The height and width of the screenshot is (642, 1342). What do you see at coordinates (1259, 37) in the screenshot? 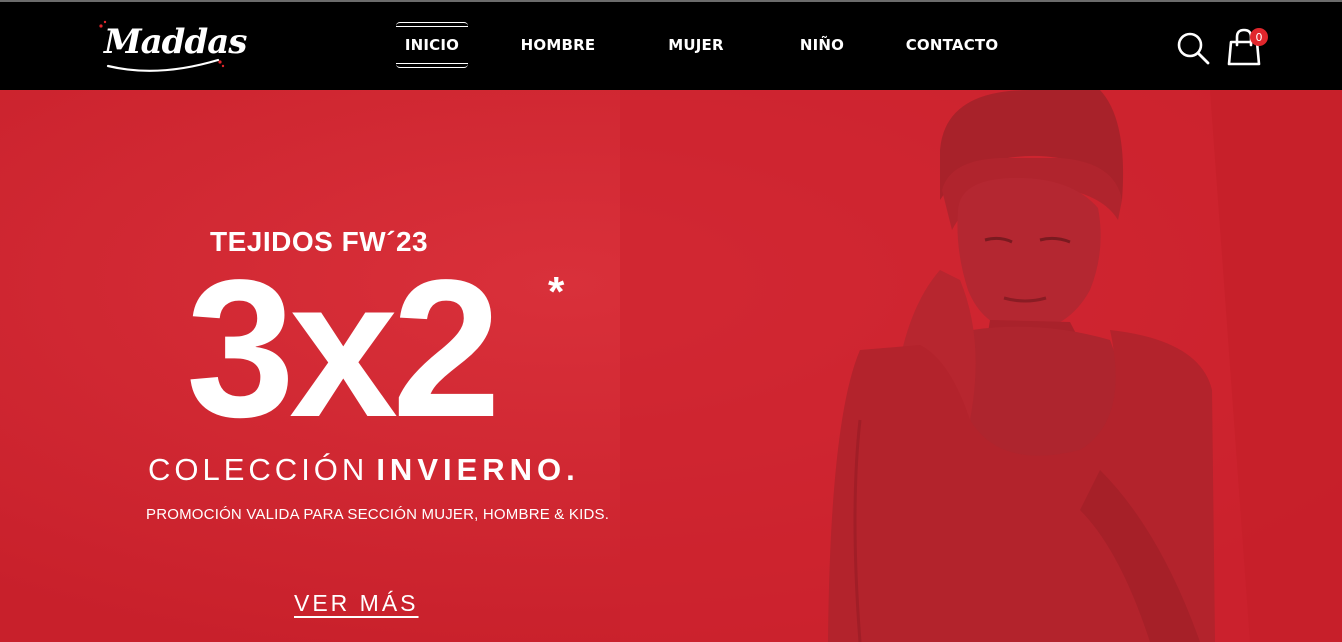
I see `cart-count-badge: 0` at bounding box center [1259, 37].